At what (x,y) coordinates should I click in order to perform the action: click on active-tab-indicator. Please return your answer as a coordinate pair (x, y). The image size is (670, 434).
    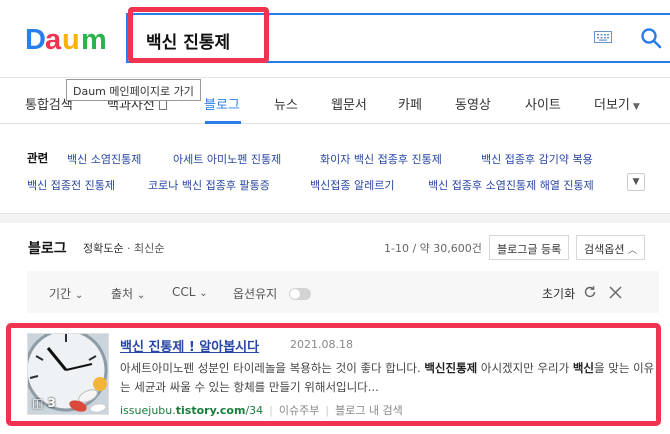
    Looking at the image, I should click on (223, 122).